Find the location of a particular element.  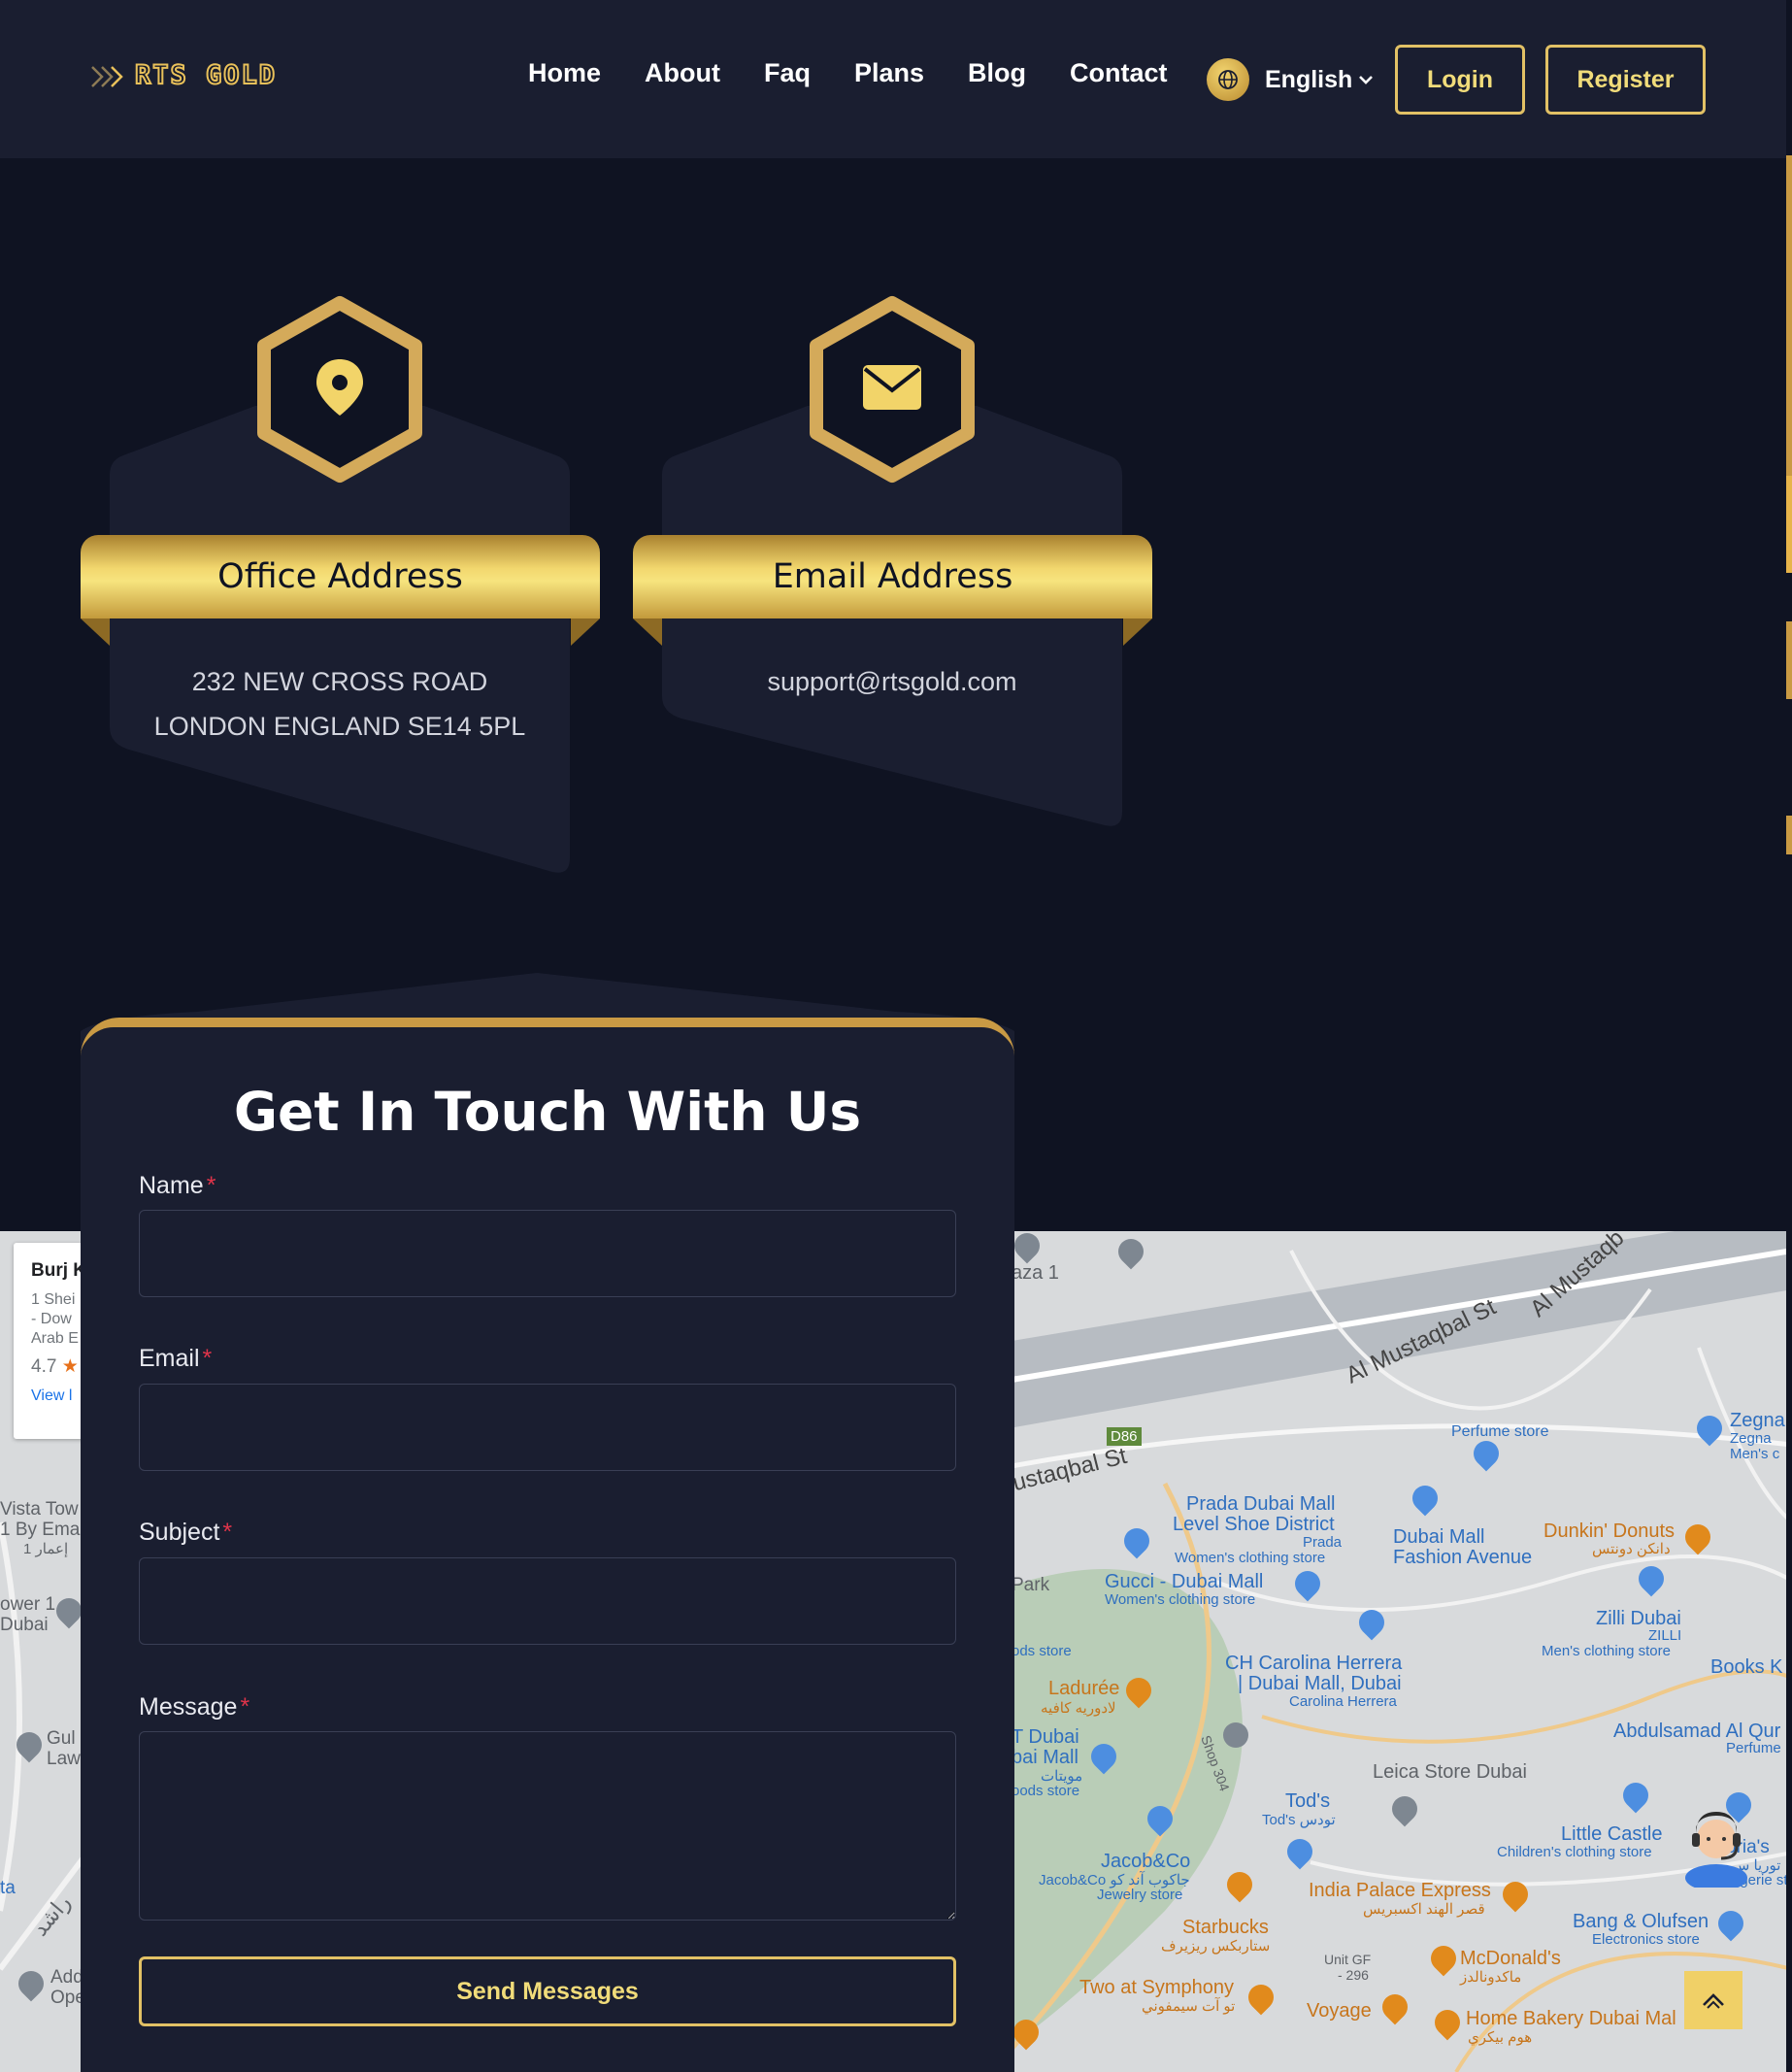

map-label-poi: Gucci - Dubai Mall is located at coordinates (1184, 1581).